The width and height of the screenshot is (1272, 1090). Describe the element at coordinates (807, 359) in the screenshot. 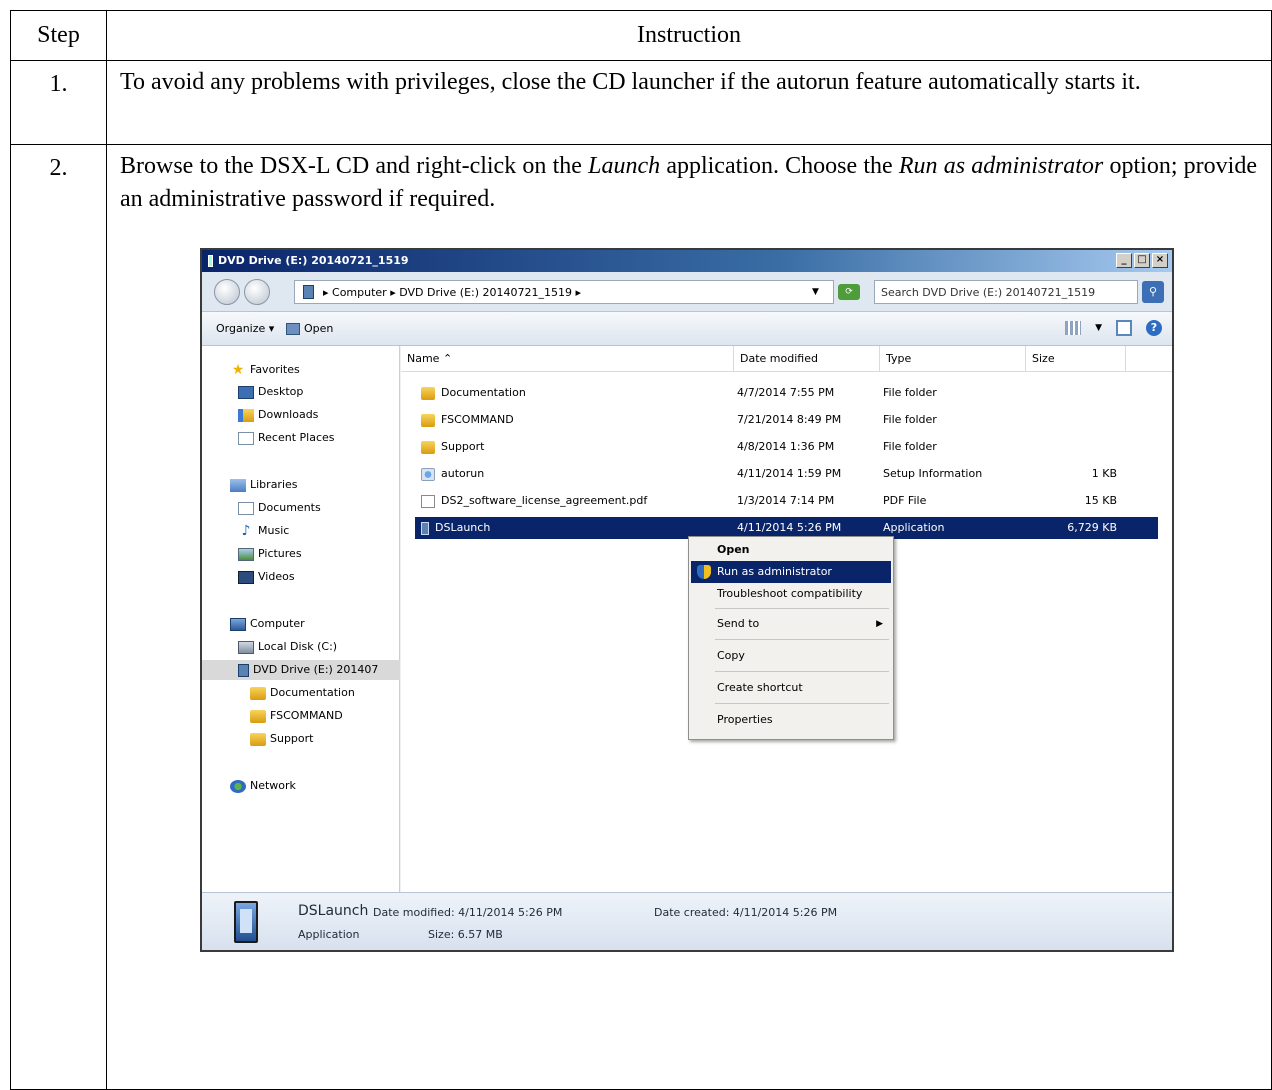

I see `column-date-modified: Date modified` at that location.